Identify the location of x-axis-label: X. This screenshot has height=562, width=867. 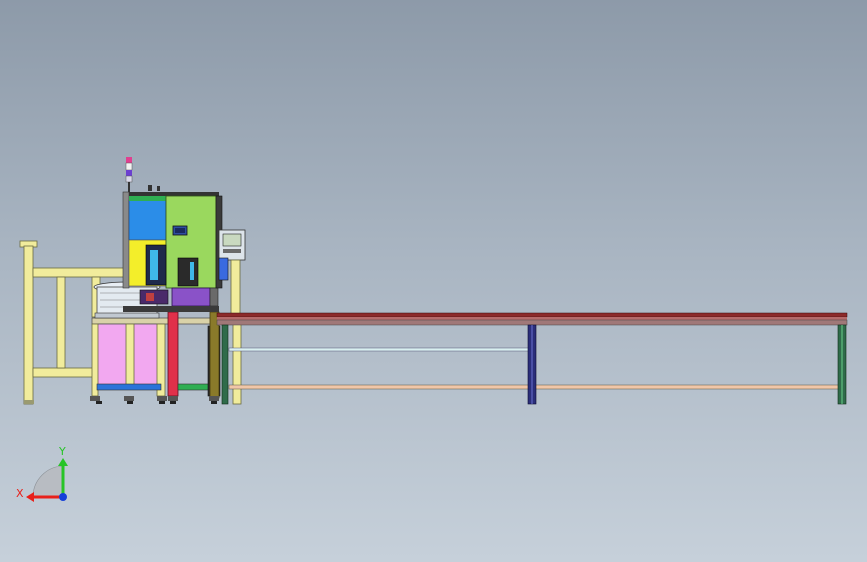
(20, 493).